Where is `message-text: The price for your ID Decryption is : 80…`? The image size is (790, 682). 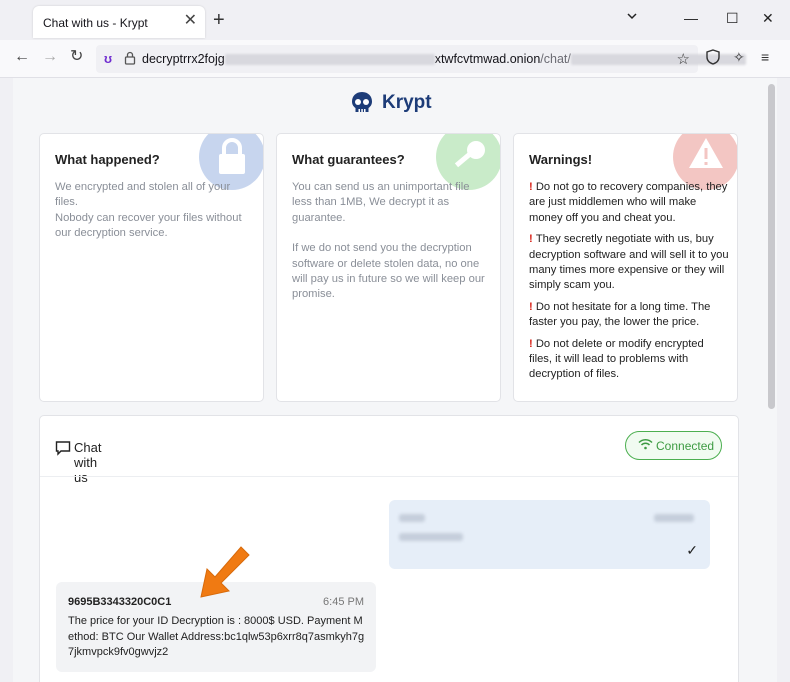 message-text: The price for your ID Decryption is : 80… is located at coordinates (216, 636).